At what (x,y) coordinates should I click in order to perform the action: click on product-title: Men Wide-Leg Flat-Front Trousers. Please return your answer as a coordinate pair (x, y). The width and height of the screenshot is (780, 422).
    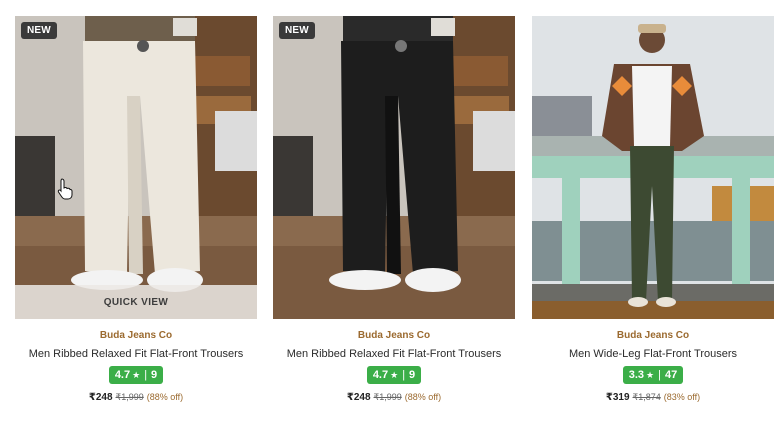
    Looking at the image, I should click on (653, 354).